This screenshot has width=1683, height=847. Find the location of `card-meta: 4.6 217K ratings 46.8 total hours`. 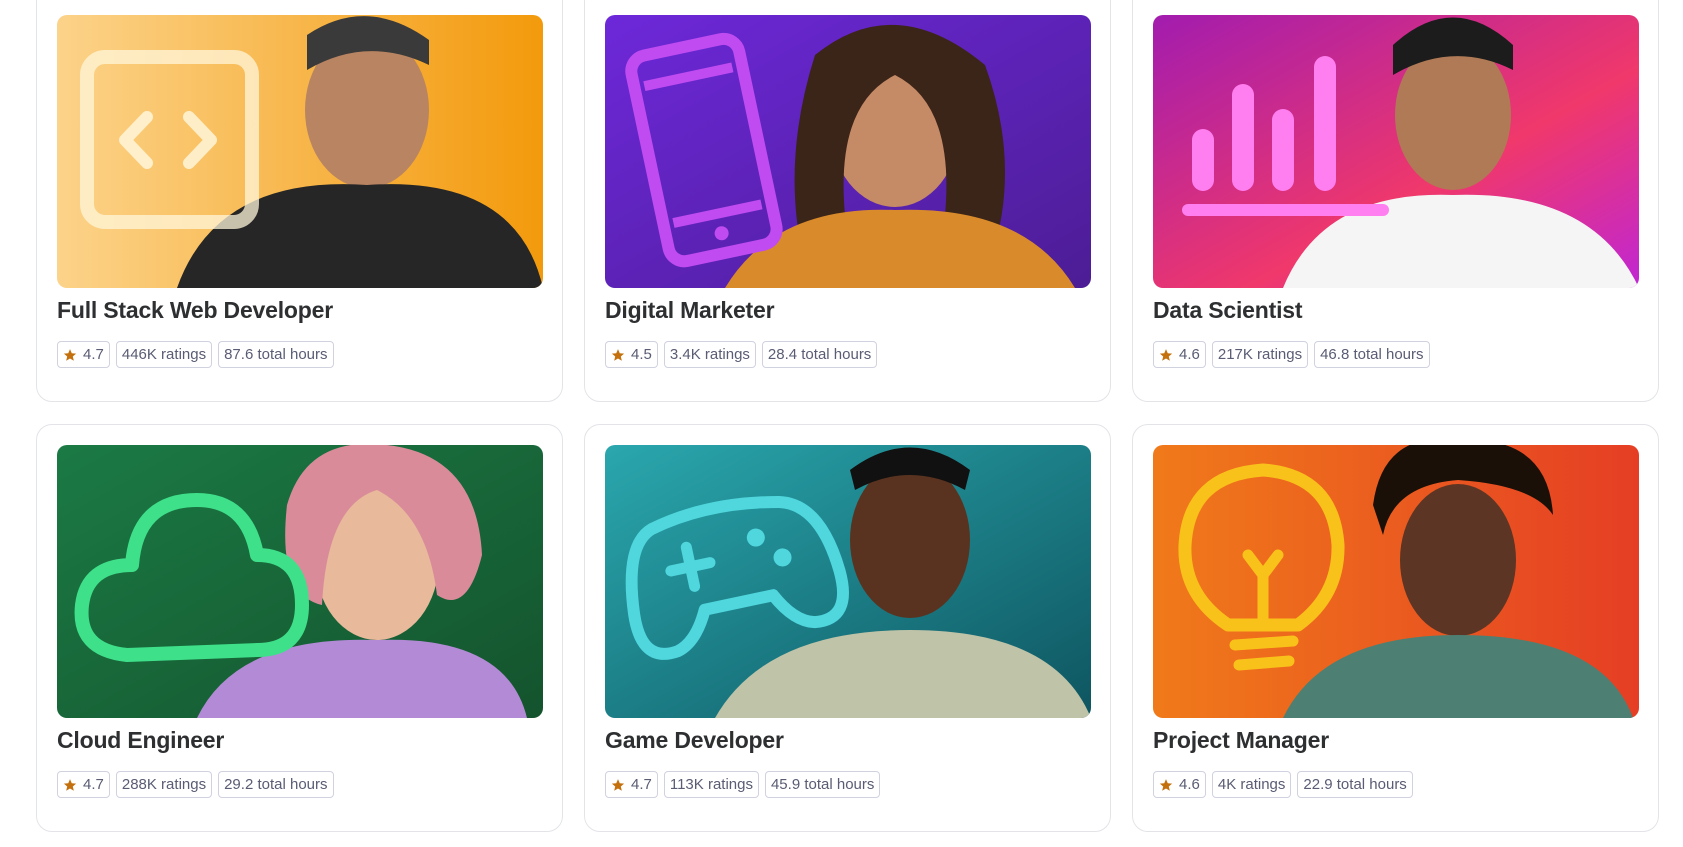

card-meta: 4.6 217K ratings 46.8 total hours is located at coordinates (1291, 354).